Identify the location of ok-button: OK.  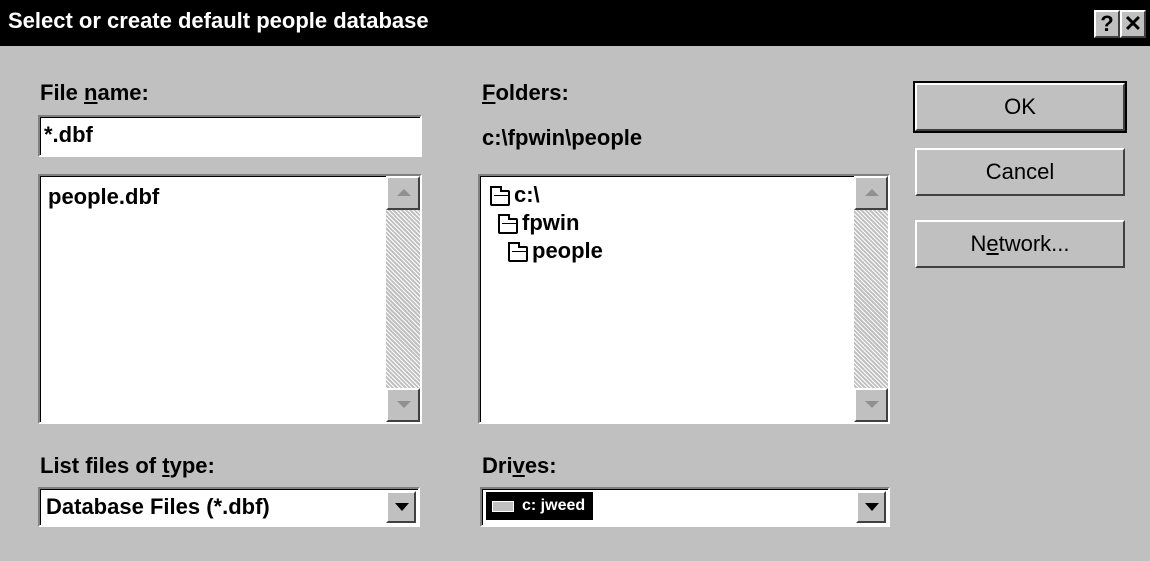
(1020, 107).